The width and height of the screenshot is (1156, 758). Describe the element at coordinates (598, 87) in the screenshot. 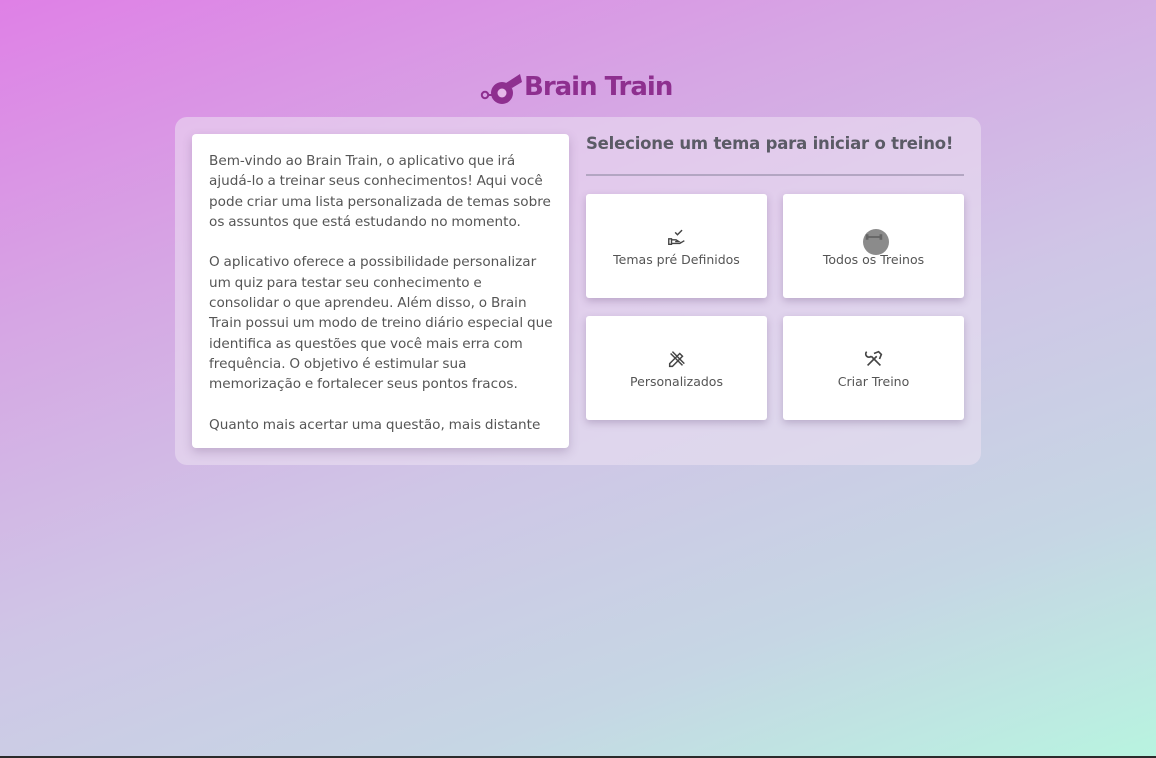

I see `logo-text: Brain Train` at that location.